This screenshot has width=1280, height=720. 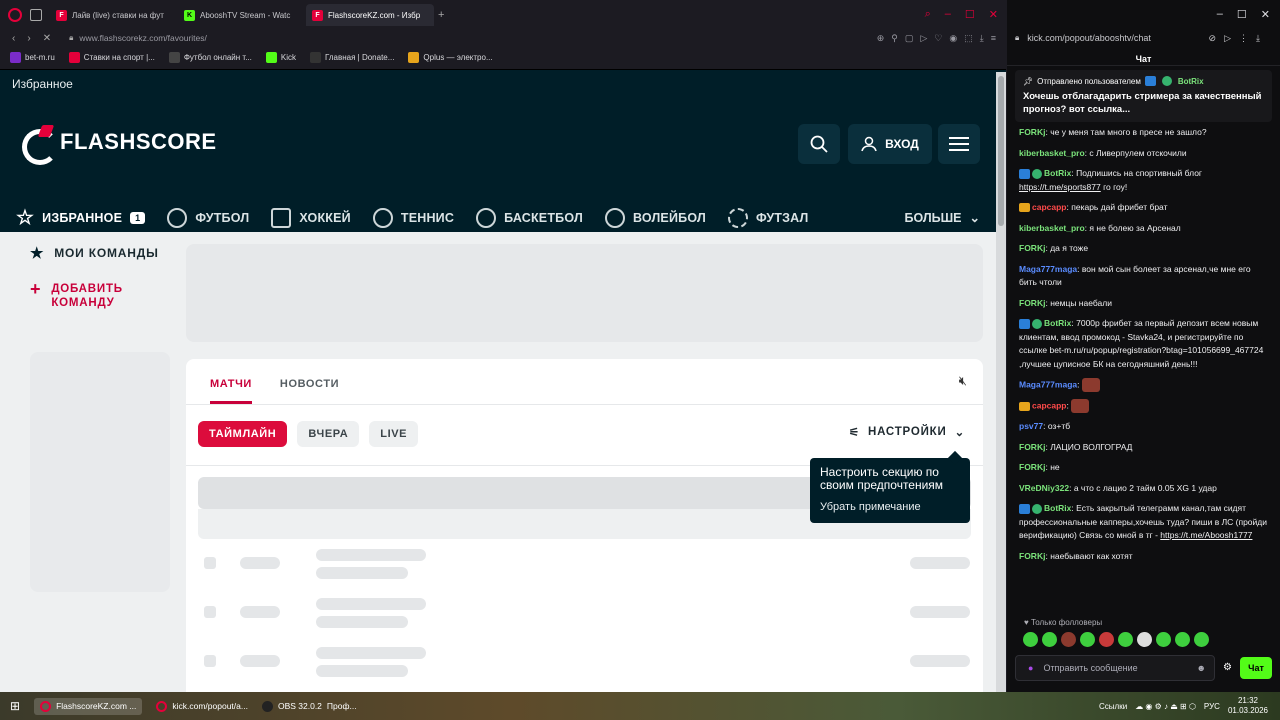 What do you see at coordinates (114, 15) in the screenshot?
I see `browser-tab-1: F Лайв (live) ставки на фут` at bounding box center [114, 15].